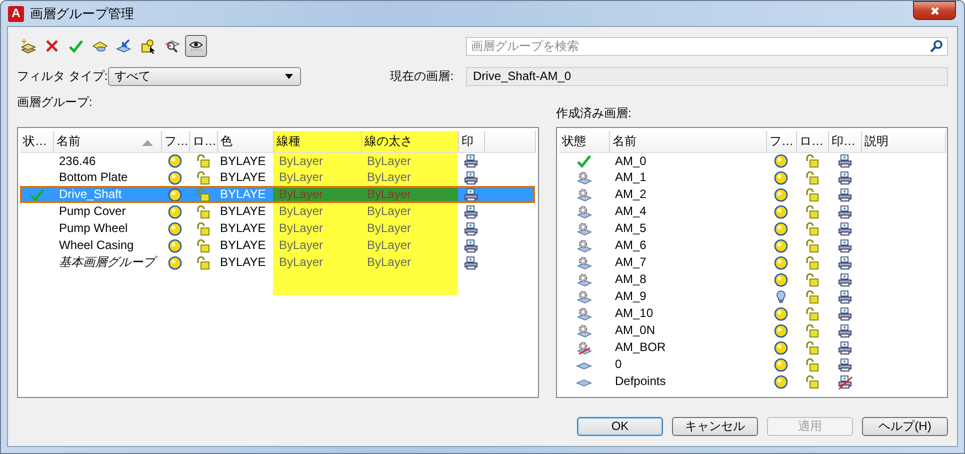  I want to click on table-row: 基本画層グループ BYLAYE ByLayer ByLayer, so click(277, 262).